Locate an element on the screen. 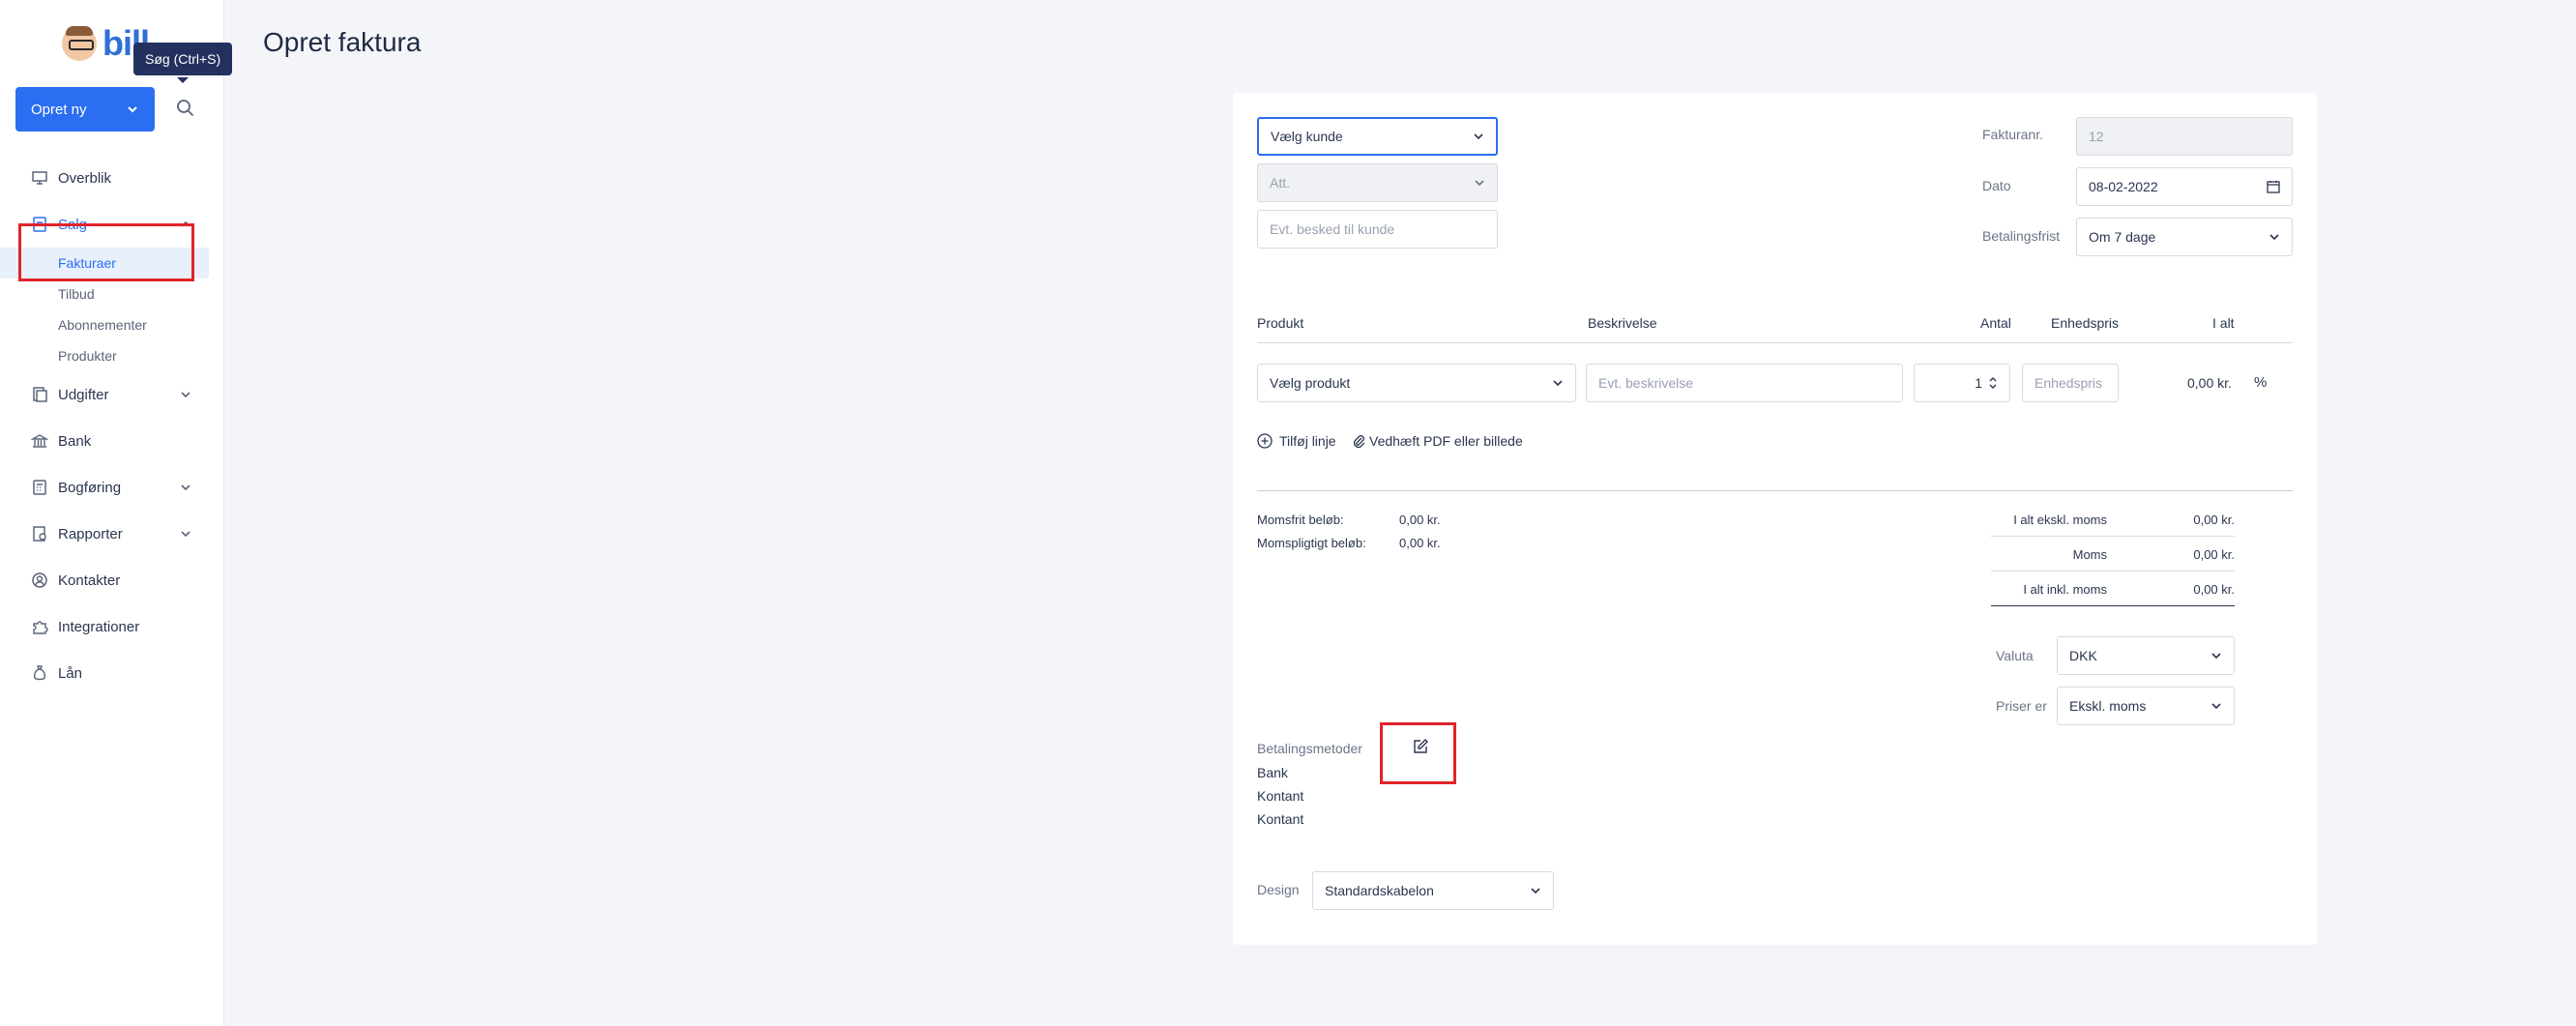 The height and width of the screenshot is (1026, 2576). page-title: Opret faktura is located at coordinates (342, 42).